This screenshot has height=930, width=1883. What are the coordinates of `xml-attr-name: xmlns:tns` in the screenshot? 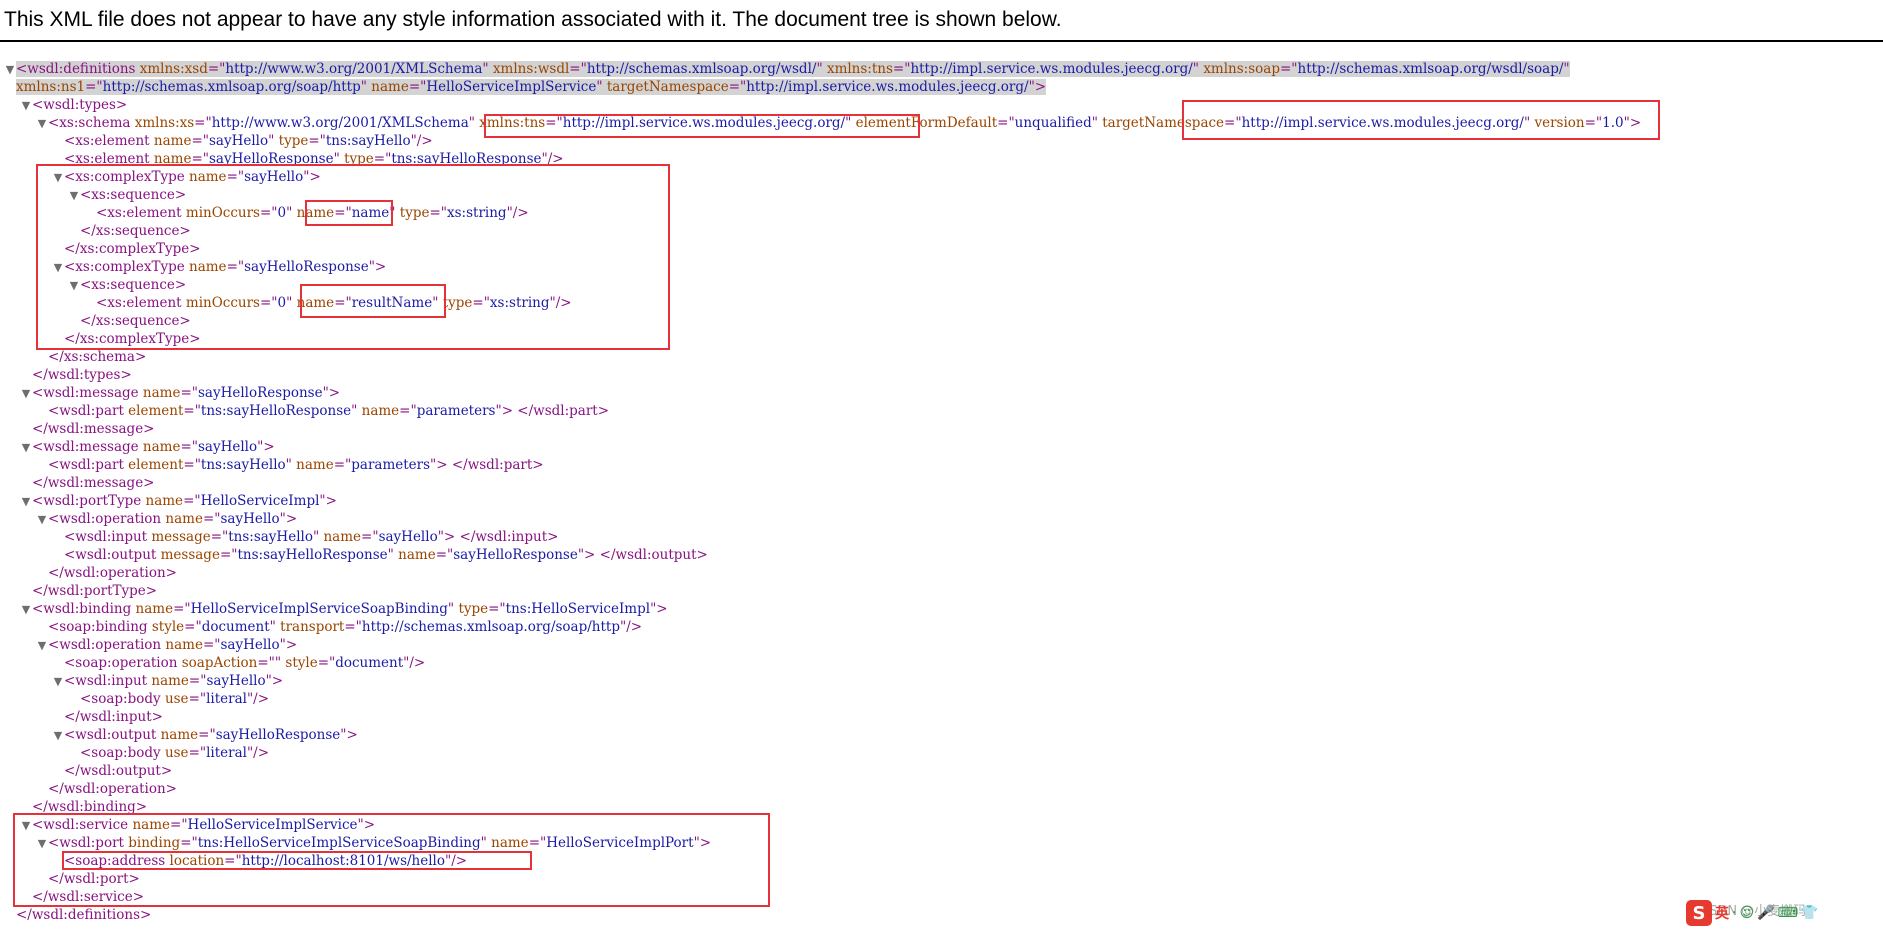 It's located at (859, 69).